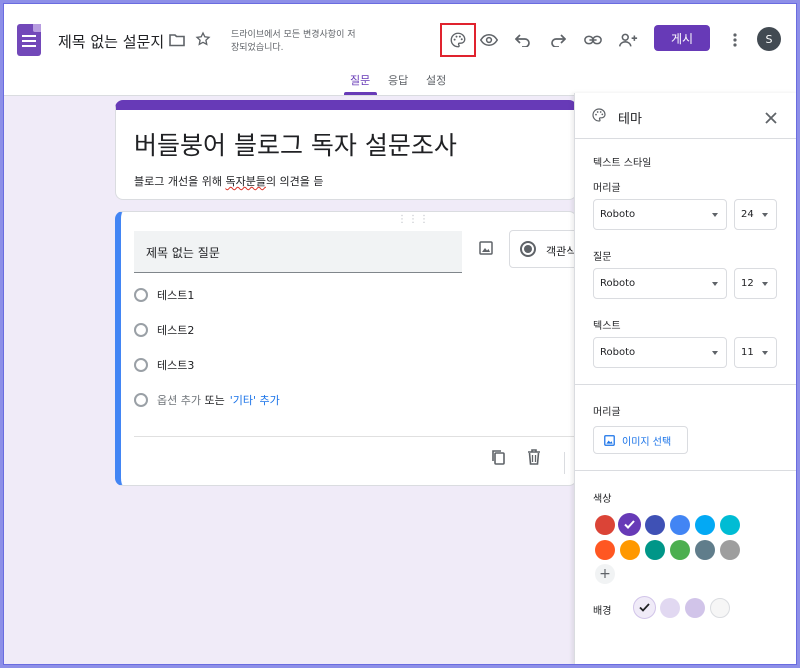  Describe the element at coordinates (111, 41) in the screenshot. I see `document-title: 제목 없는 설문지` at that location.